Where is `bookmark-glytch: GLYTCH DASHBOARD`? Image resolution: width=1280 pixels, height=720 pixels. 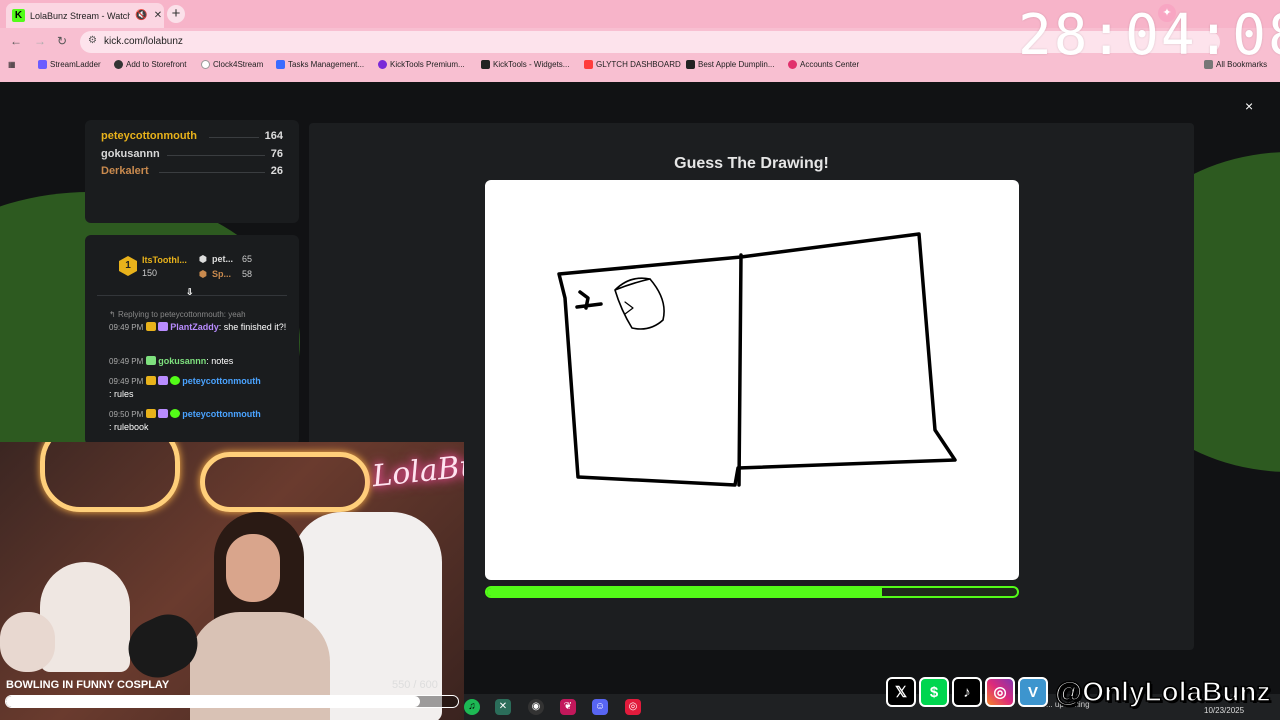 bookmark-glytch: GLYTCH DASHBOARD is located at coordinates (632, 64).